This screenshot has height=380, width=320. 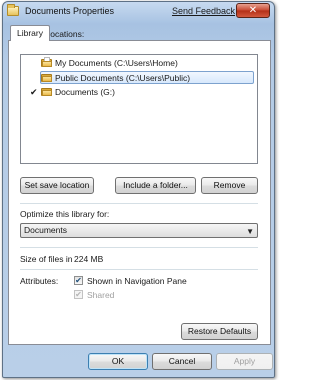 What do you see at coordinates (89, 259) in the screenshot?
I see `size-value: 224 MB` at bounding box center [89, 259].